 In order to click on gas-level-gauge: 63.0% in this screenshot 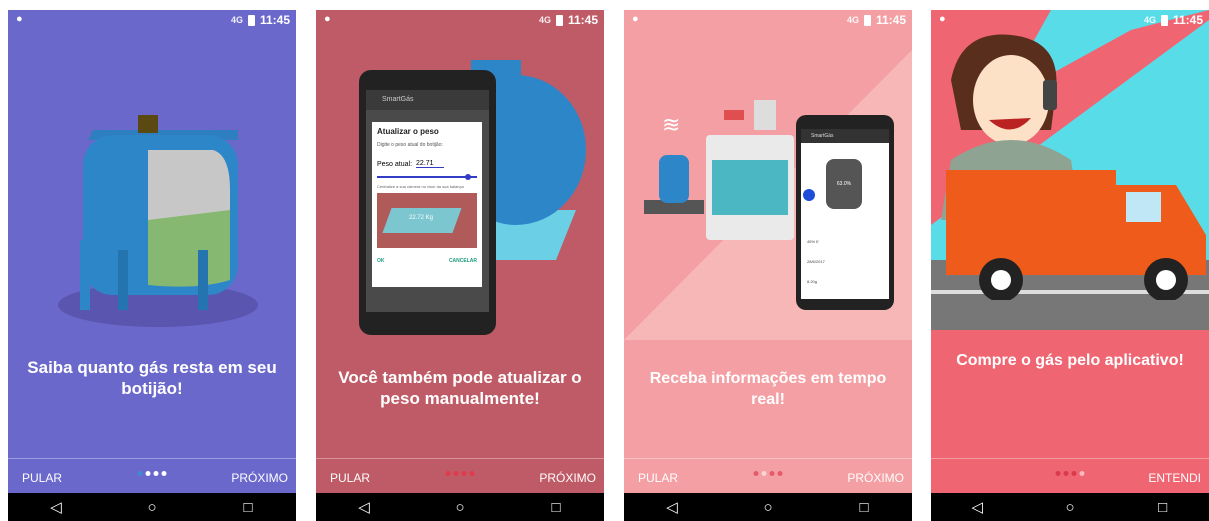, I will do `click(844, 184)`.